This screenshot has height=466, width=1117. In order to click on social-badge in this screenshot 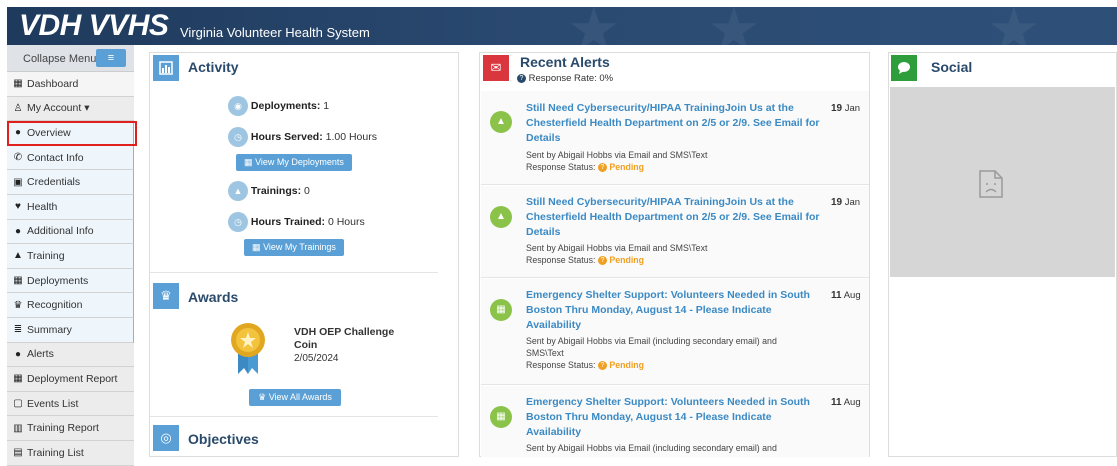, I will do `click(904, 68)`.